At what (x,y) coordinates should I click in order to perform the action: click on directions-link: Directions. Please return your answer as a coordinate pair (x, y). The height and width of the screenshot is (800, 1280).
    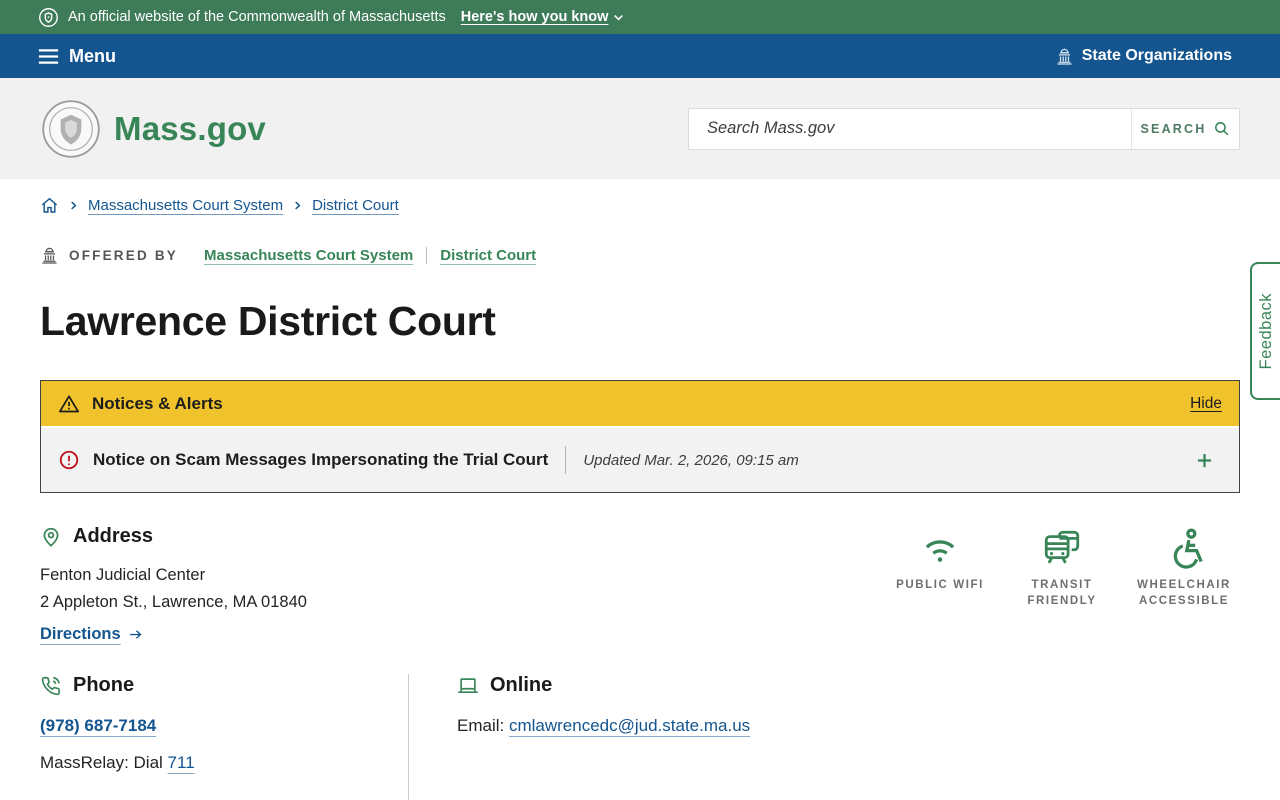
    Looking at the image, I should click on (91, 634).